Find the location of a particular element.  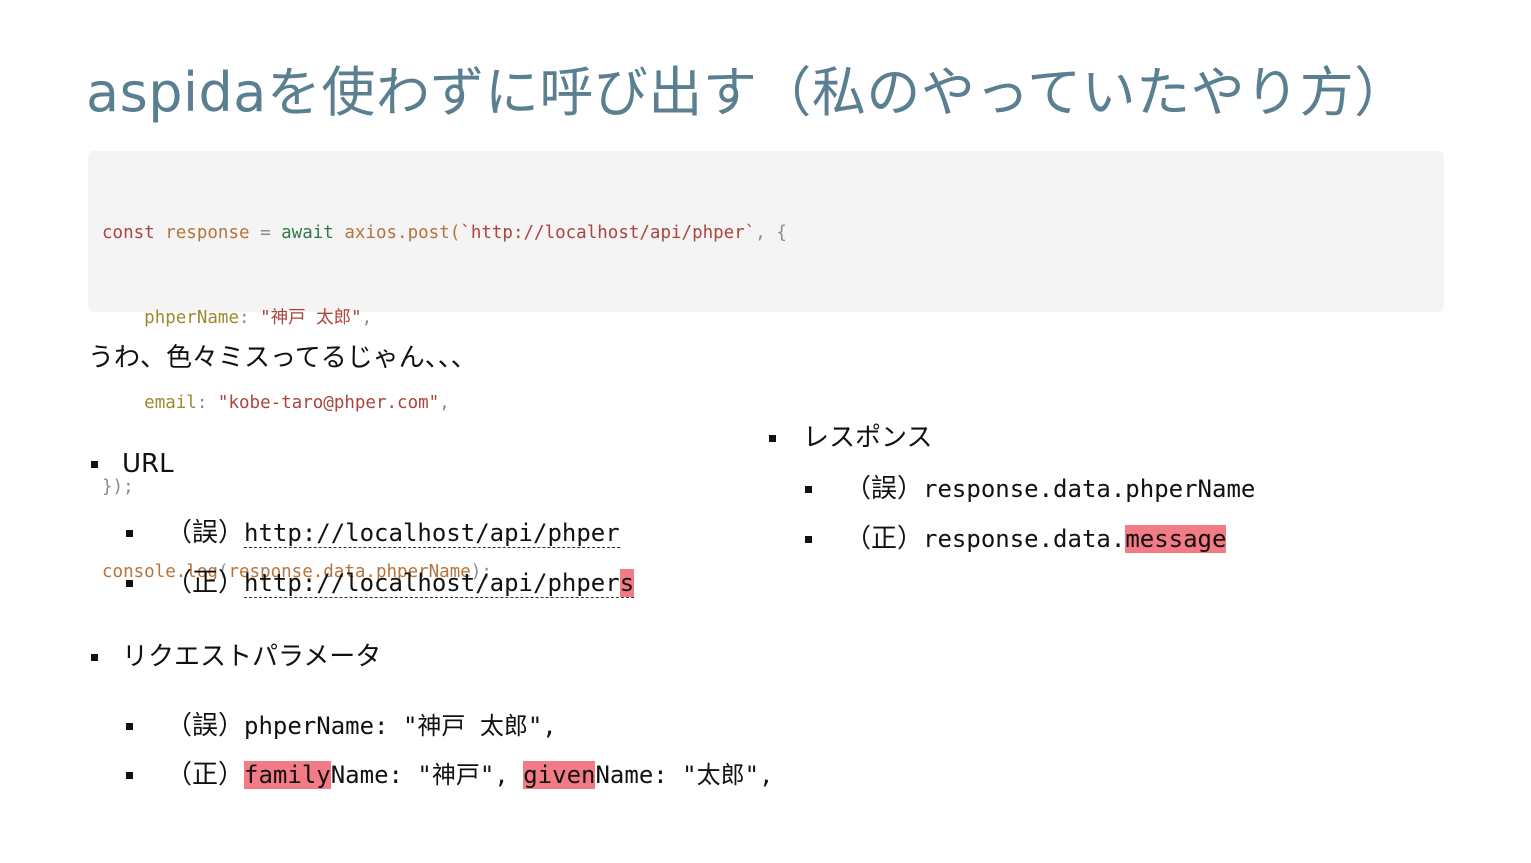

code-variable: response is located at coordinates (207, 233).